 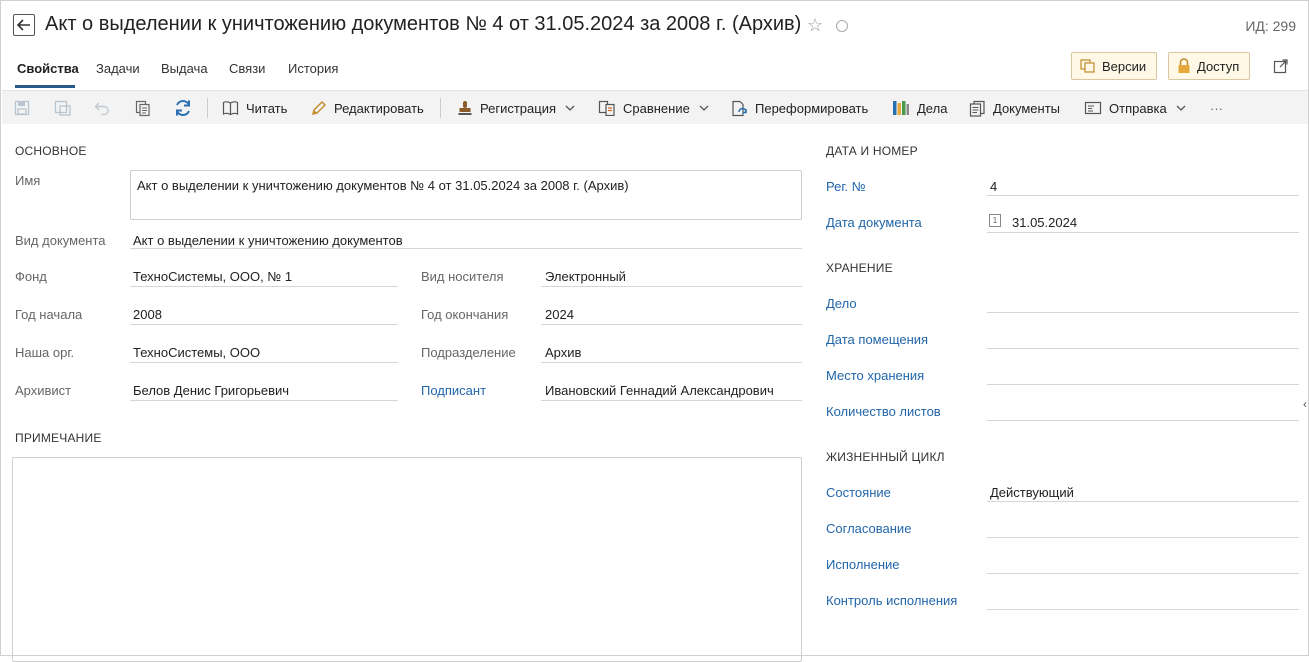 I want to click on compare-icon, so click(x=606, y=108).